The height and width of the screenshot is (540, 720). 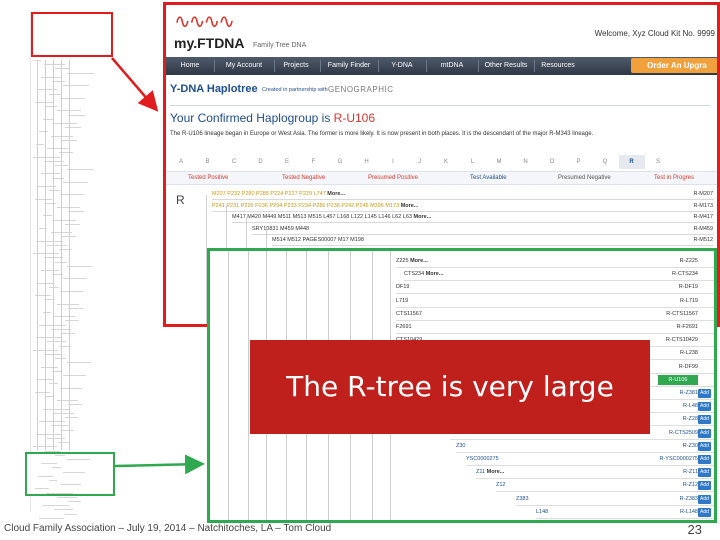 I want to click on haplogroup-tab-a: A, so click(x=181, y=162).